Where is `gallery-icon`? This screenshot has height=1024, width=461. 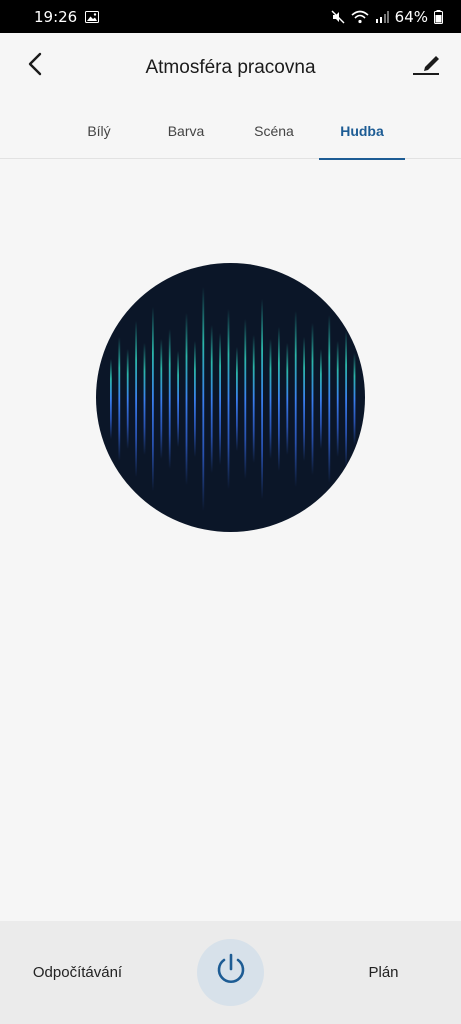
gallery-icon is located at coordinates (92, 16).